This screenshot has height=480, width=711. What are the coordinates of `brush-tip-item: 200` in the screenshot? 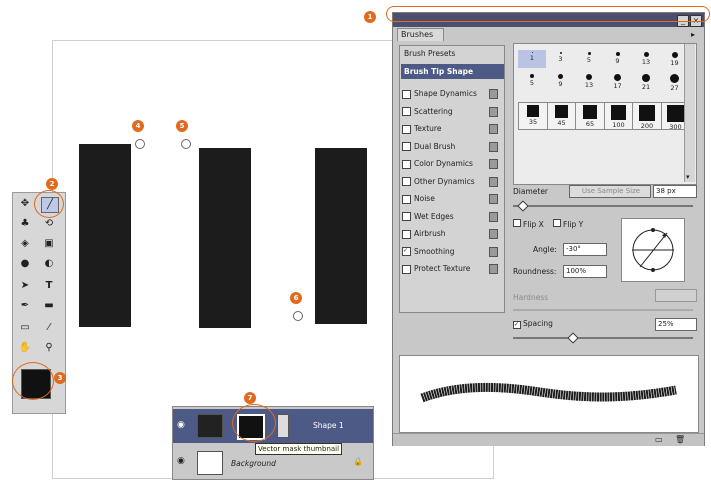 It's located at (647, 116).